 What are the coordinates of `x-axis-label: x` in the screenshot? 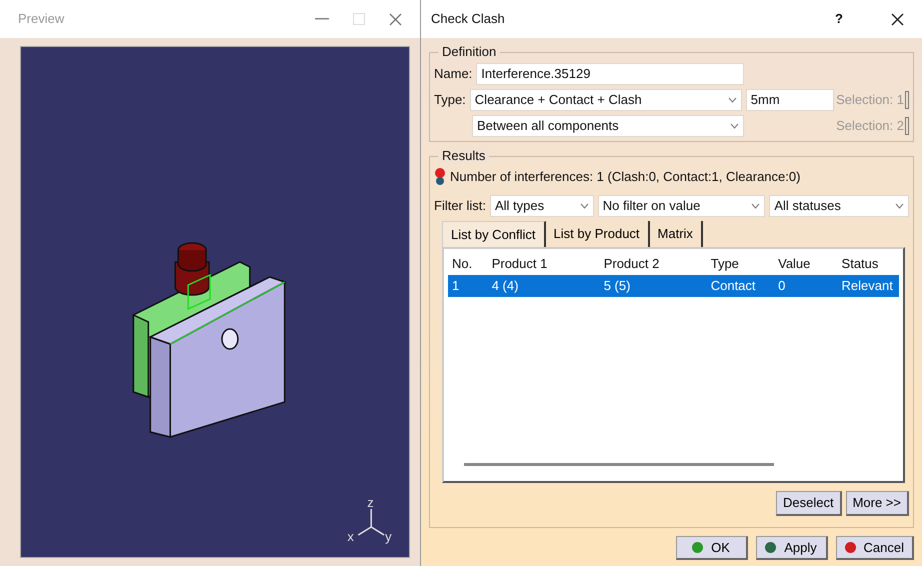 It's located at (350, 536).